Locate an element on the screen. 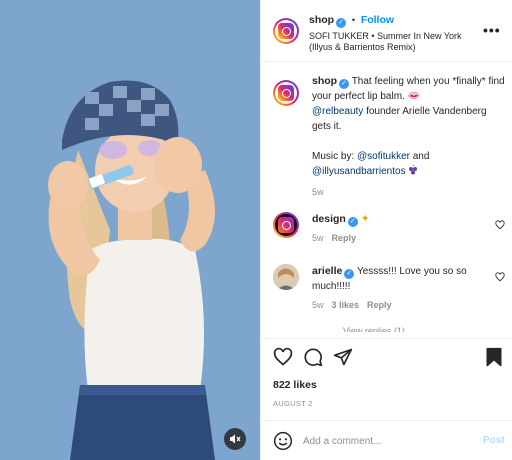  author-avatar is located at coordinates (286, 31).